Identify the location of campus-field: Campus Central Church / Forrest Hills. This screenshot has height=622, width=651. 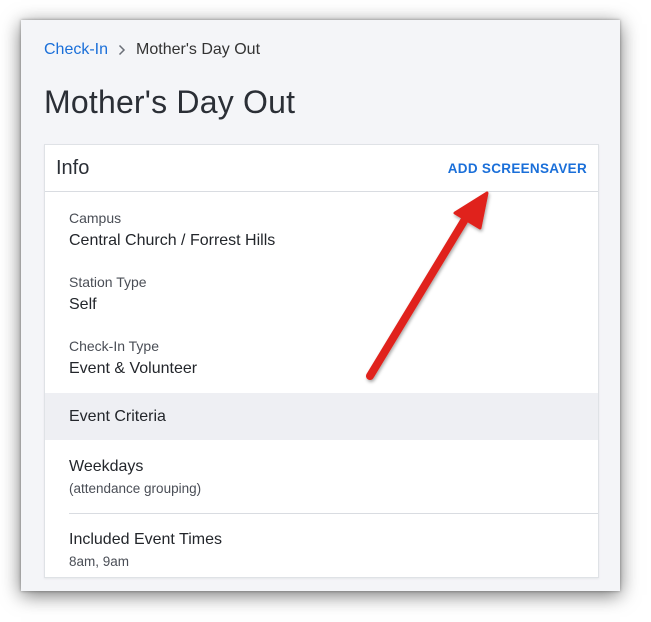
(172, 230).